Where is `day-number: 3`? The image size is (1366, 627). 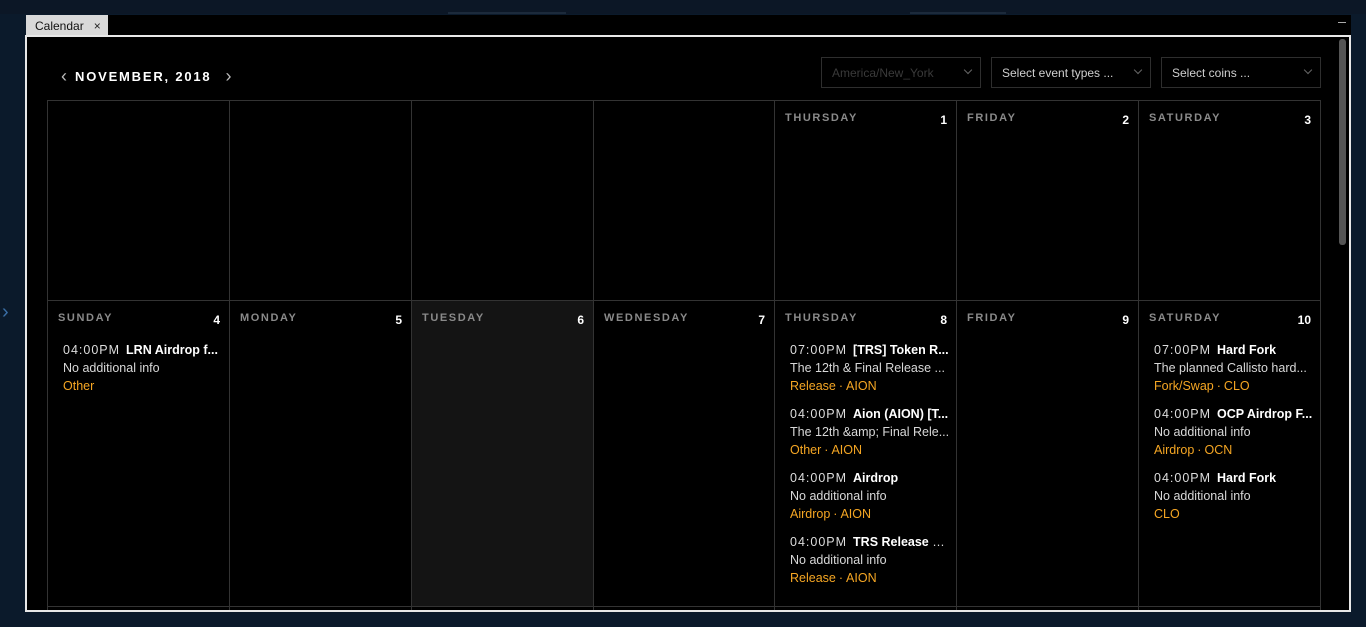 day-number: 3 is located at coordinates (1307, 120).